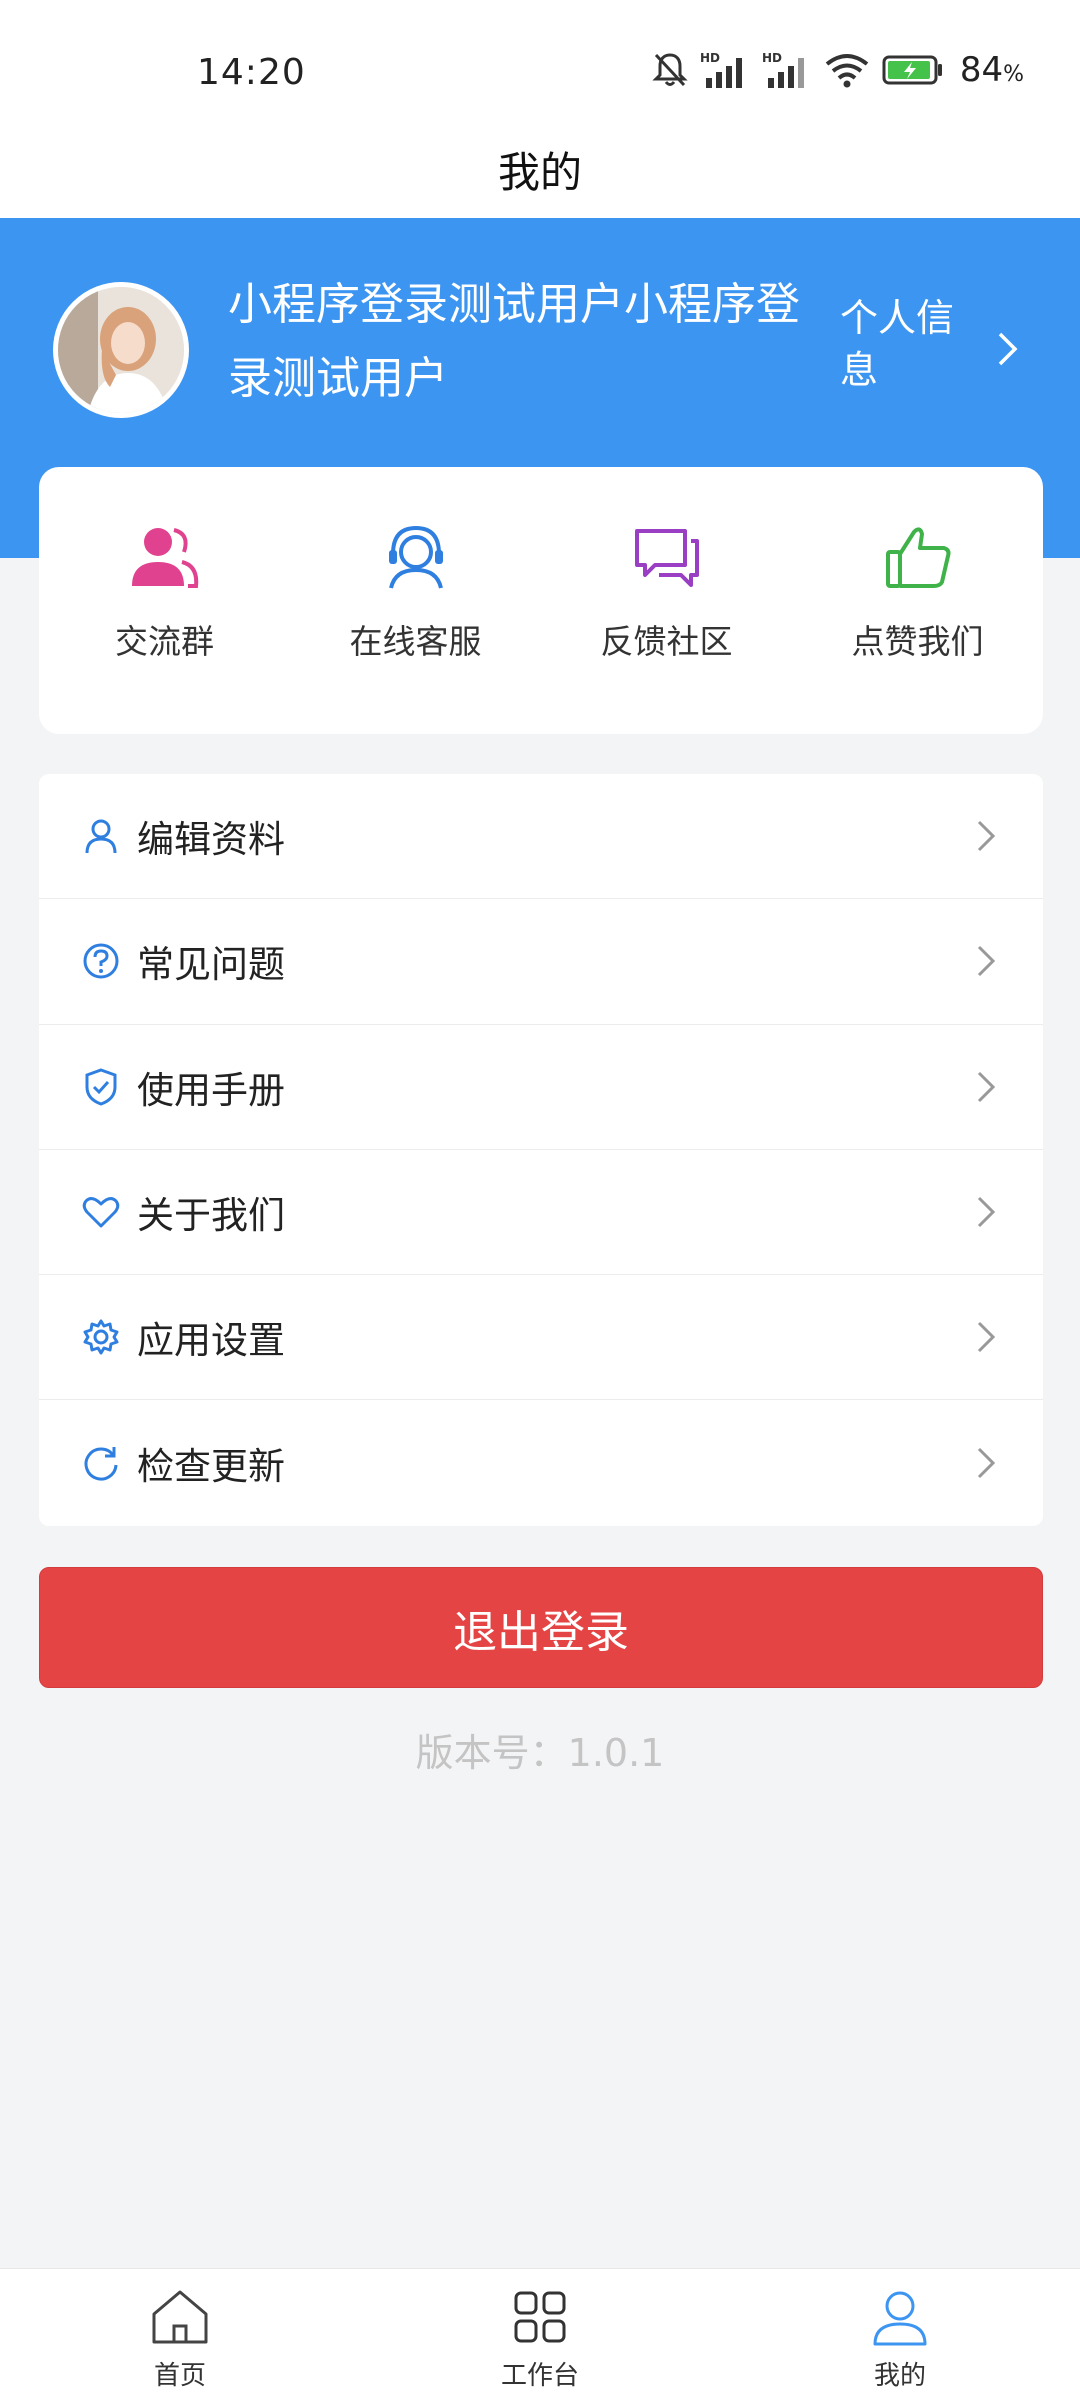 The width and height of the screenshot is (1080, 2400). Describe the element at coordinates (415, 600) in the screenshot. I see `quick-action-online-service: 在线客服` at that location.